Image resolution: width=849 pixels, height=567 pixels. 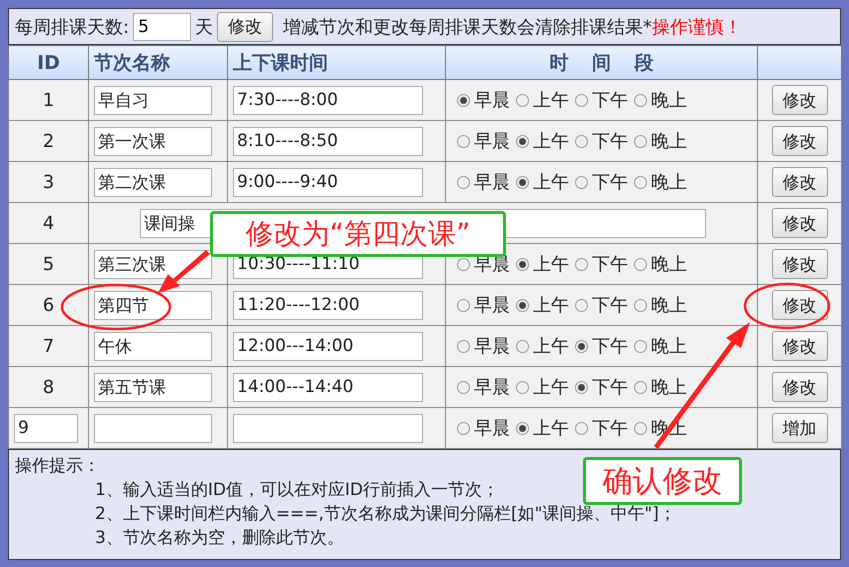 I want to click on id-text: 5, so click(x=48, y=264).